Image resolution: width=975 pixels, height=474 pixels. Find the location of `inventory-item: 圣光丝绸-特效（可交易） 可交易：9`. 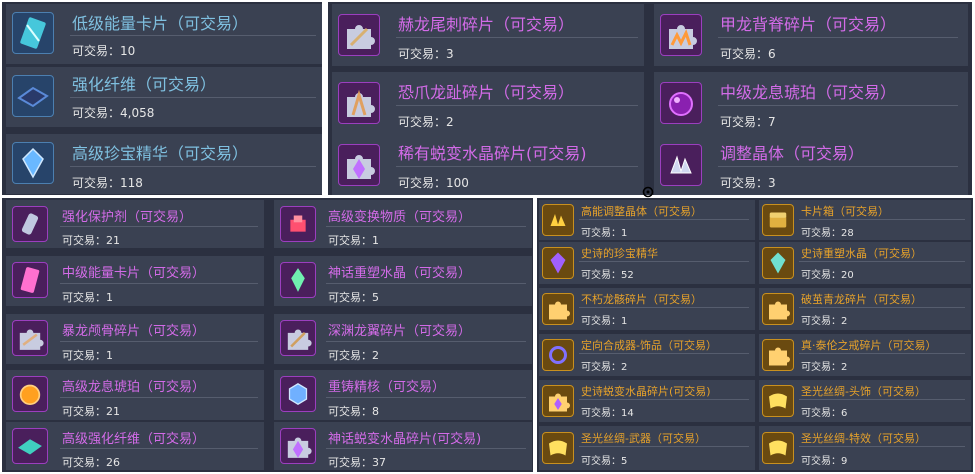

inventory-item: 圣光丝绸-特效（可交易） 可交易：9 is located at coordinates (865, 448).